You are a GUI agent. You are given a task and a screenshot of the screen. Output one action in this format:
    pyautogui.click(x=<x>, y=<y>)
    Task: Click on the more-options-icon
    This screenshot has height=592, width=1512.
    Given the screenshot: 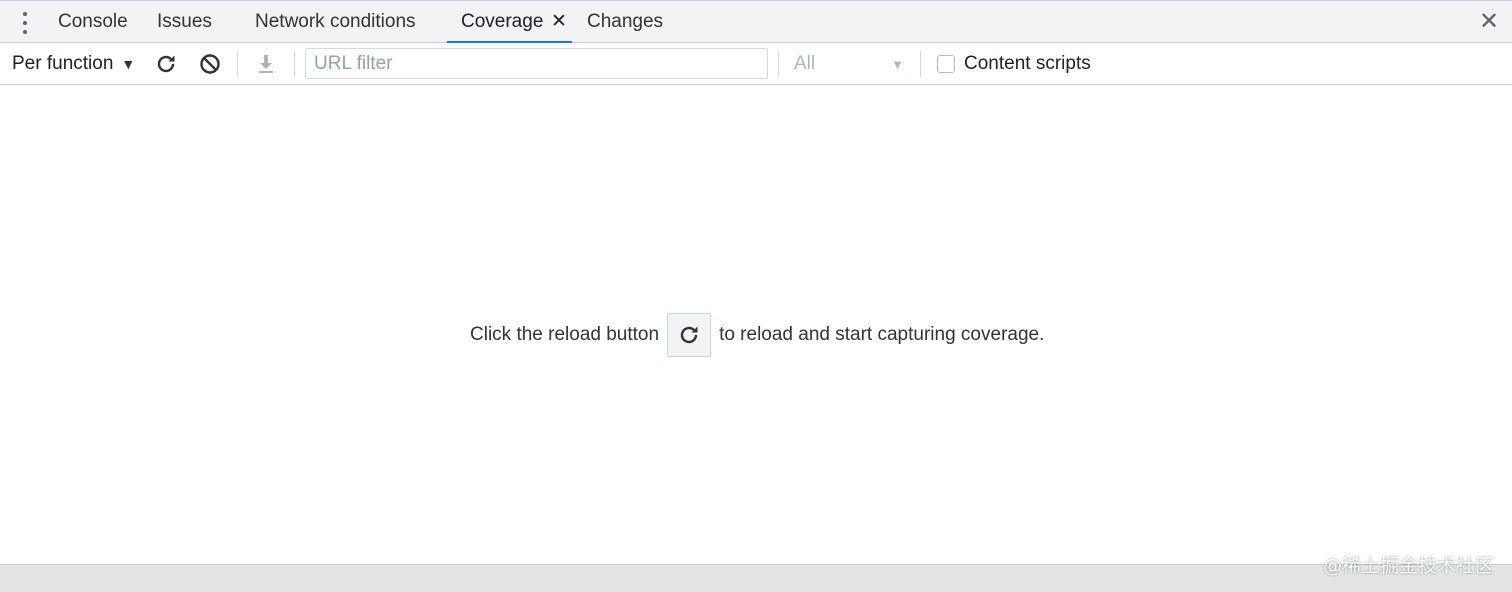 What is the action you would take?
    pyautogui.click(x=25, y=23)
    